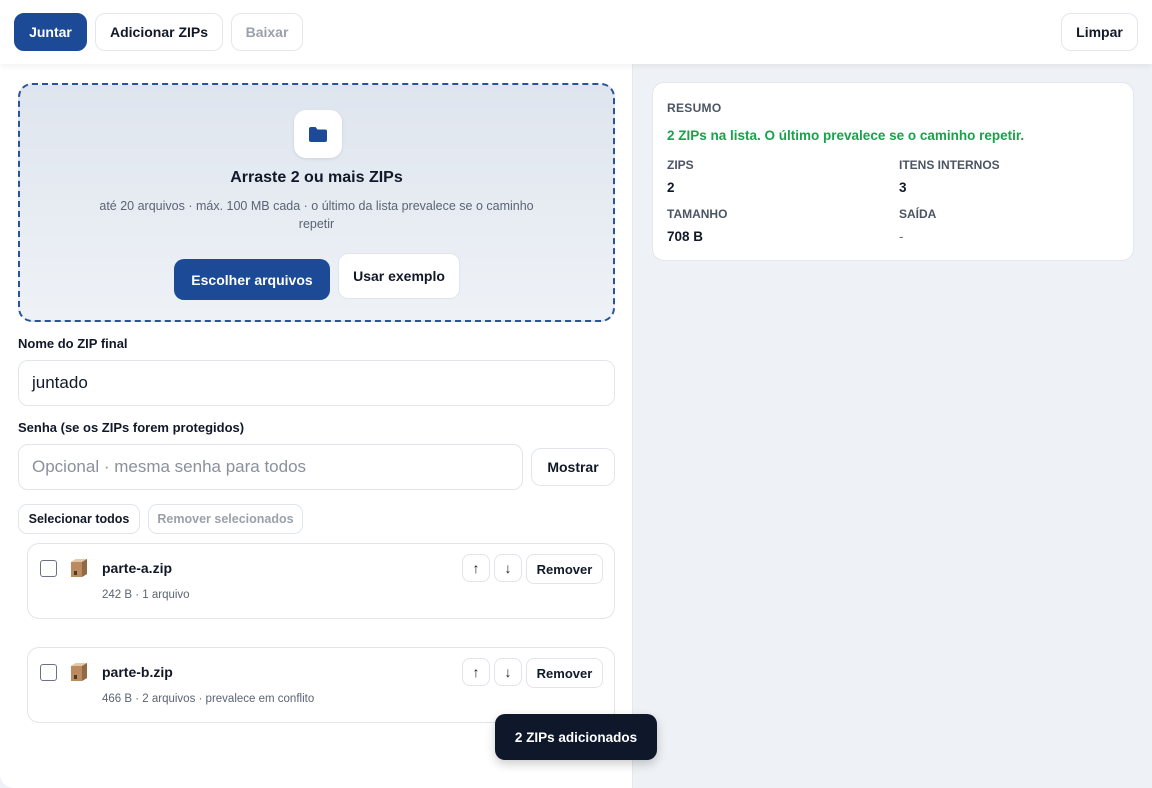 The image size is (1152, 788). Describe the element at coordinates (79, 519) in the screenshot. I see `select-all-button: Selecionar todos` at that location.